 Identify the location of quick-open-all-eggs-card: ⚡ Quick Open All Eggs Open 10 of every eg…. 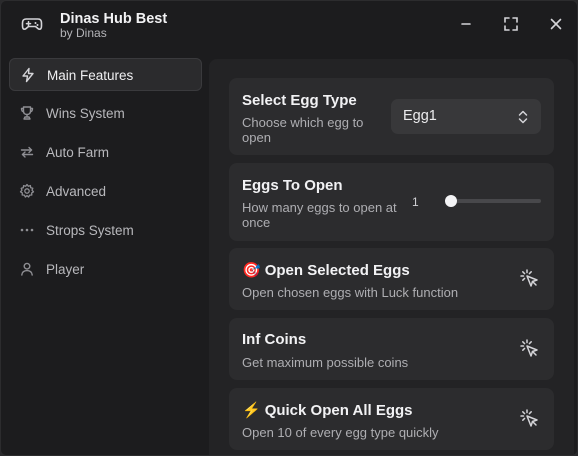
(391, 419).